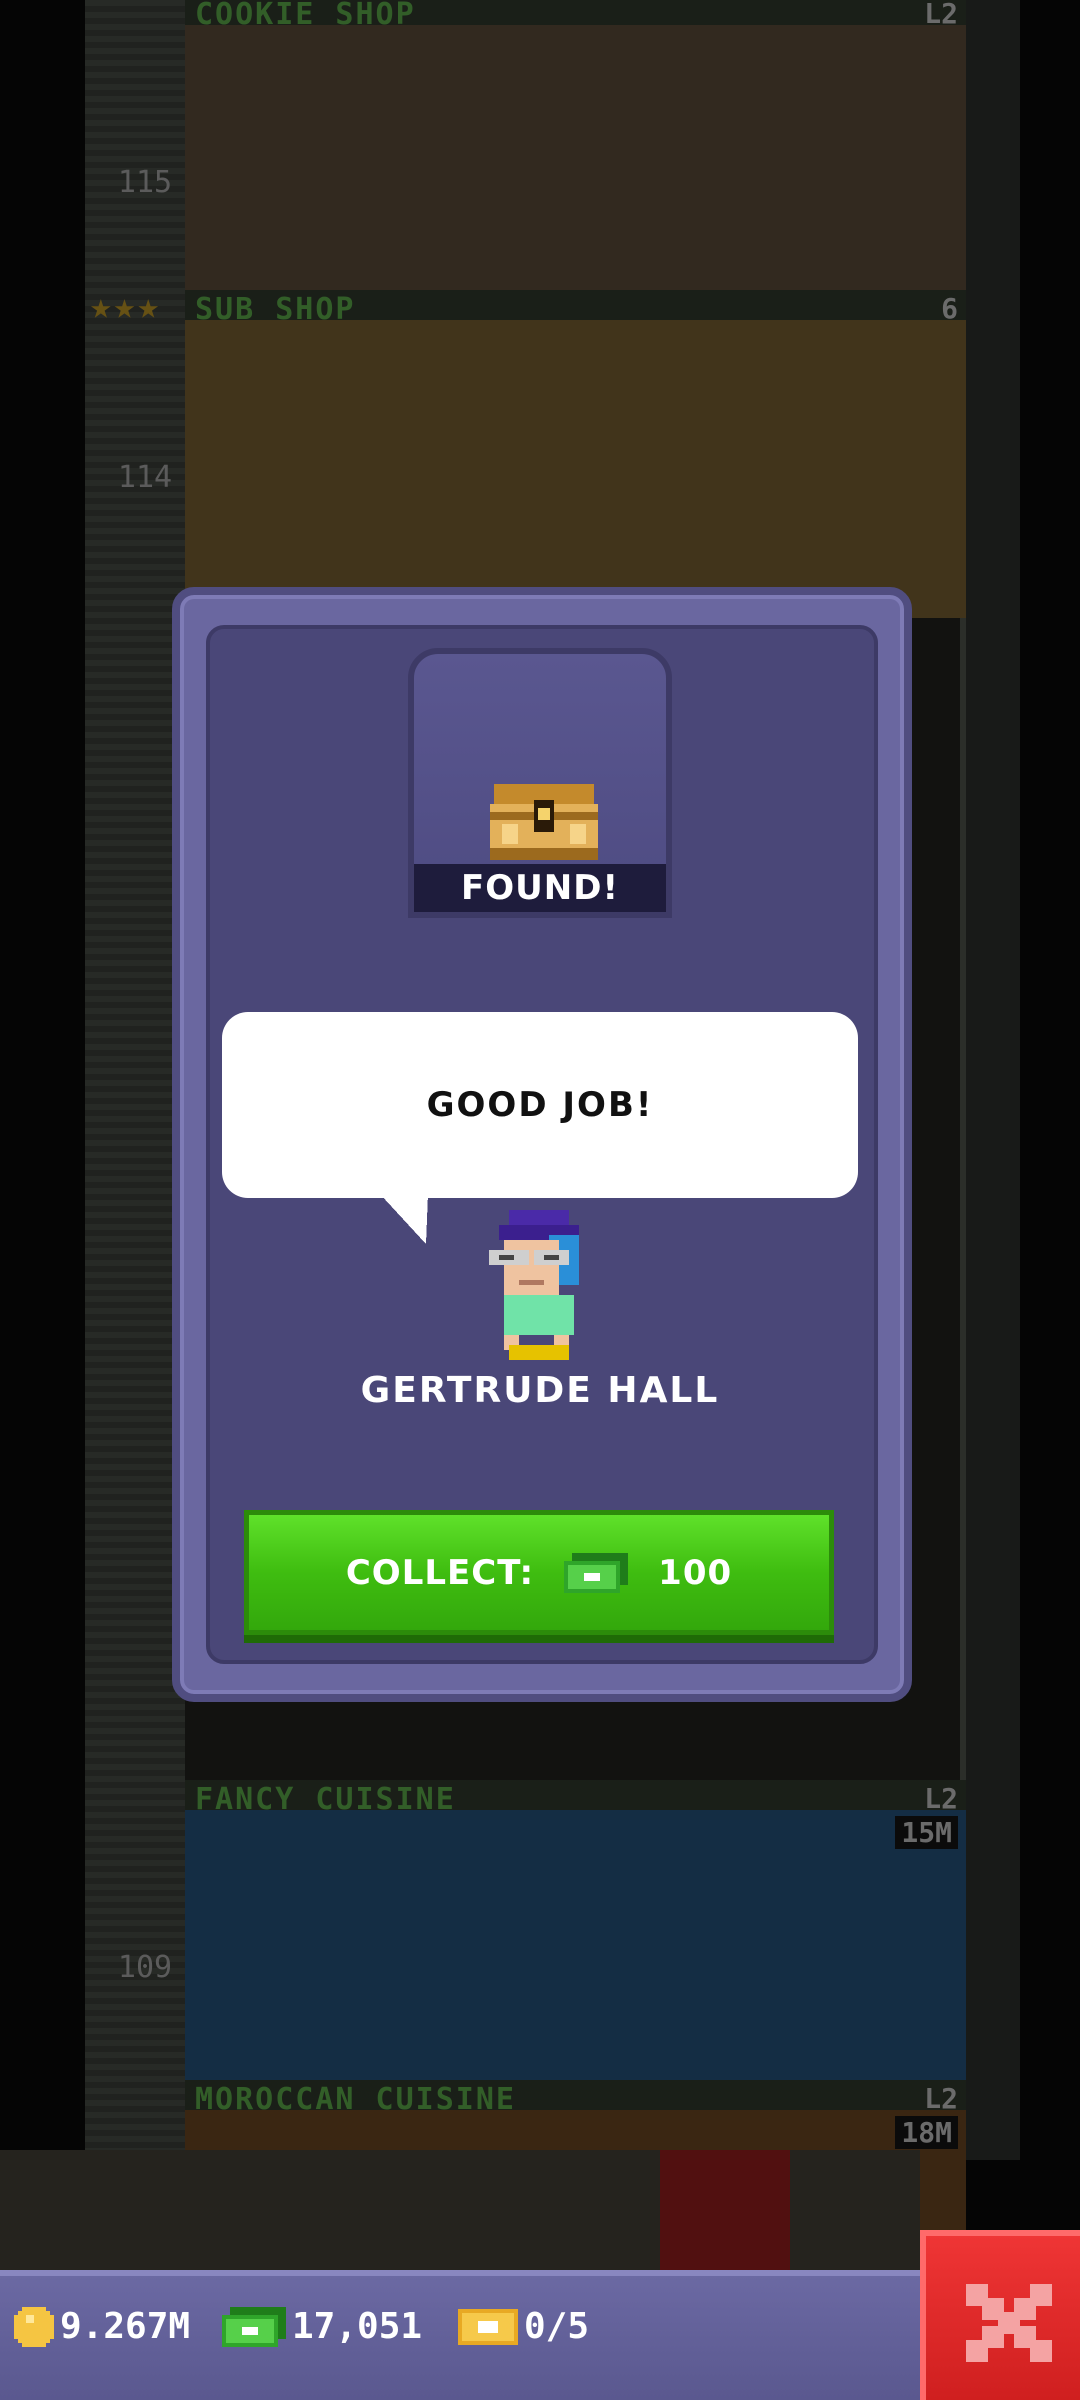  I want to click on bux-value: 17,051, so click(357, 2326).